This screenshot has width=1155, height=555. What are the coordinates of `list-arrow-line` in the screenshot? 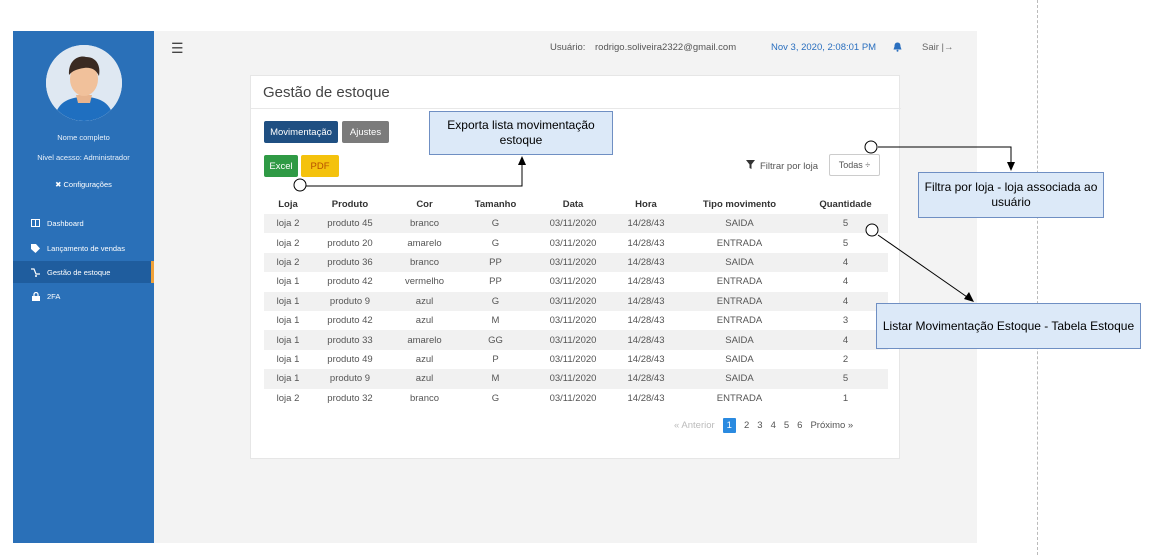 It's located at (924, 267).